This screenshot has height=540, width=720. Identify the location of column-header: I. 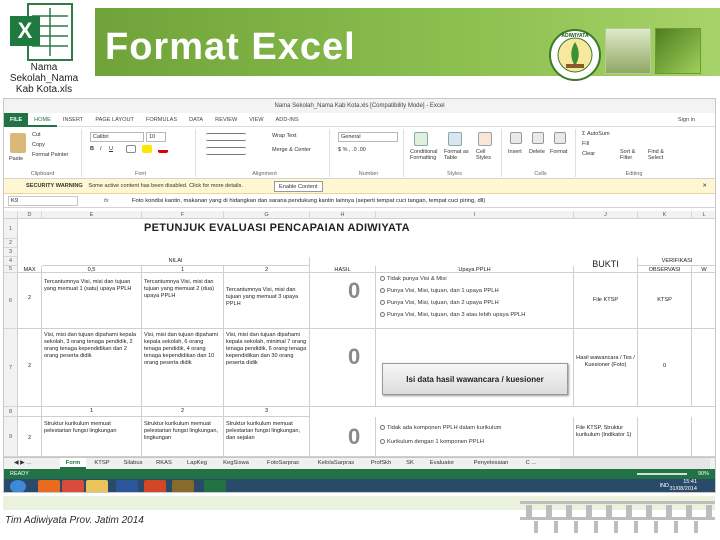
(475, 215).